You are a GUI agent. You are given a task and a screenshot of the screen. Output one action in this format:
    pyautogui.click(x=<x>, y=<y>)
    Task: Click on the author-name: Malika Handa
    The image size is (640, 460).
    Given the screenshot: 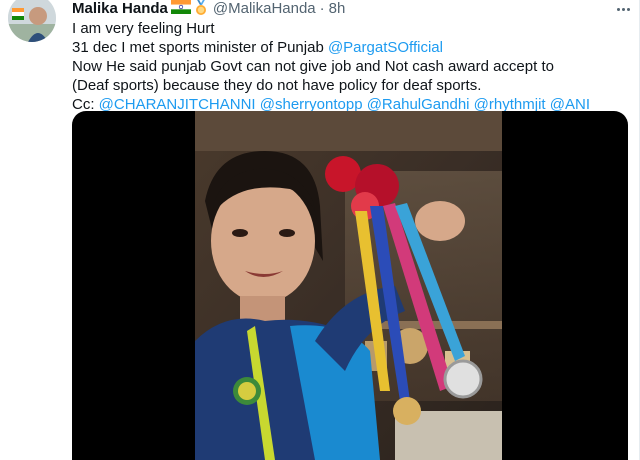 What is the action you would take?
    pyautogui.click(x=120, y=9)
    